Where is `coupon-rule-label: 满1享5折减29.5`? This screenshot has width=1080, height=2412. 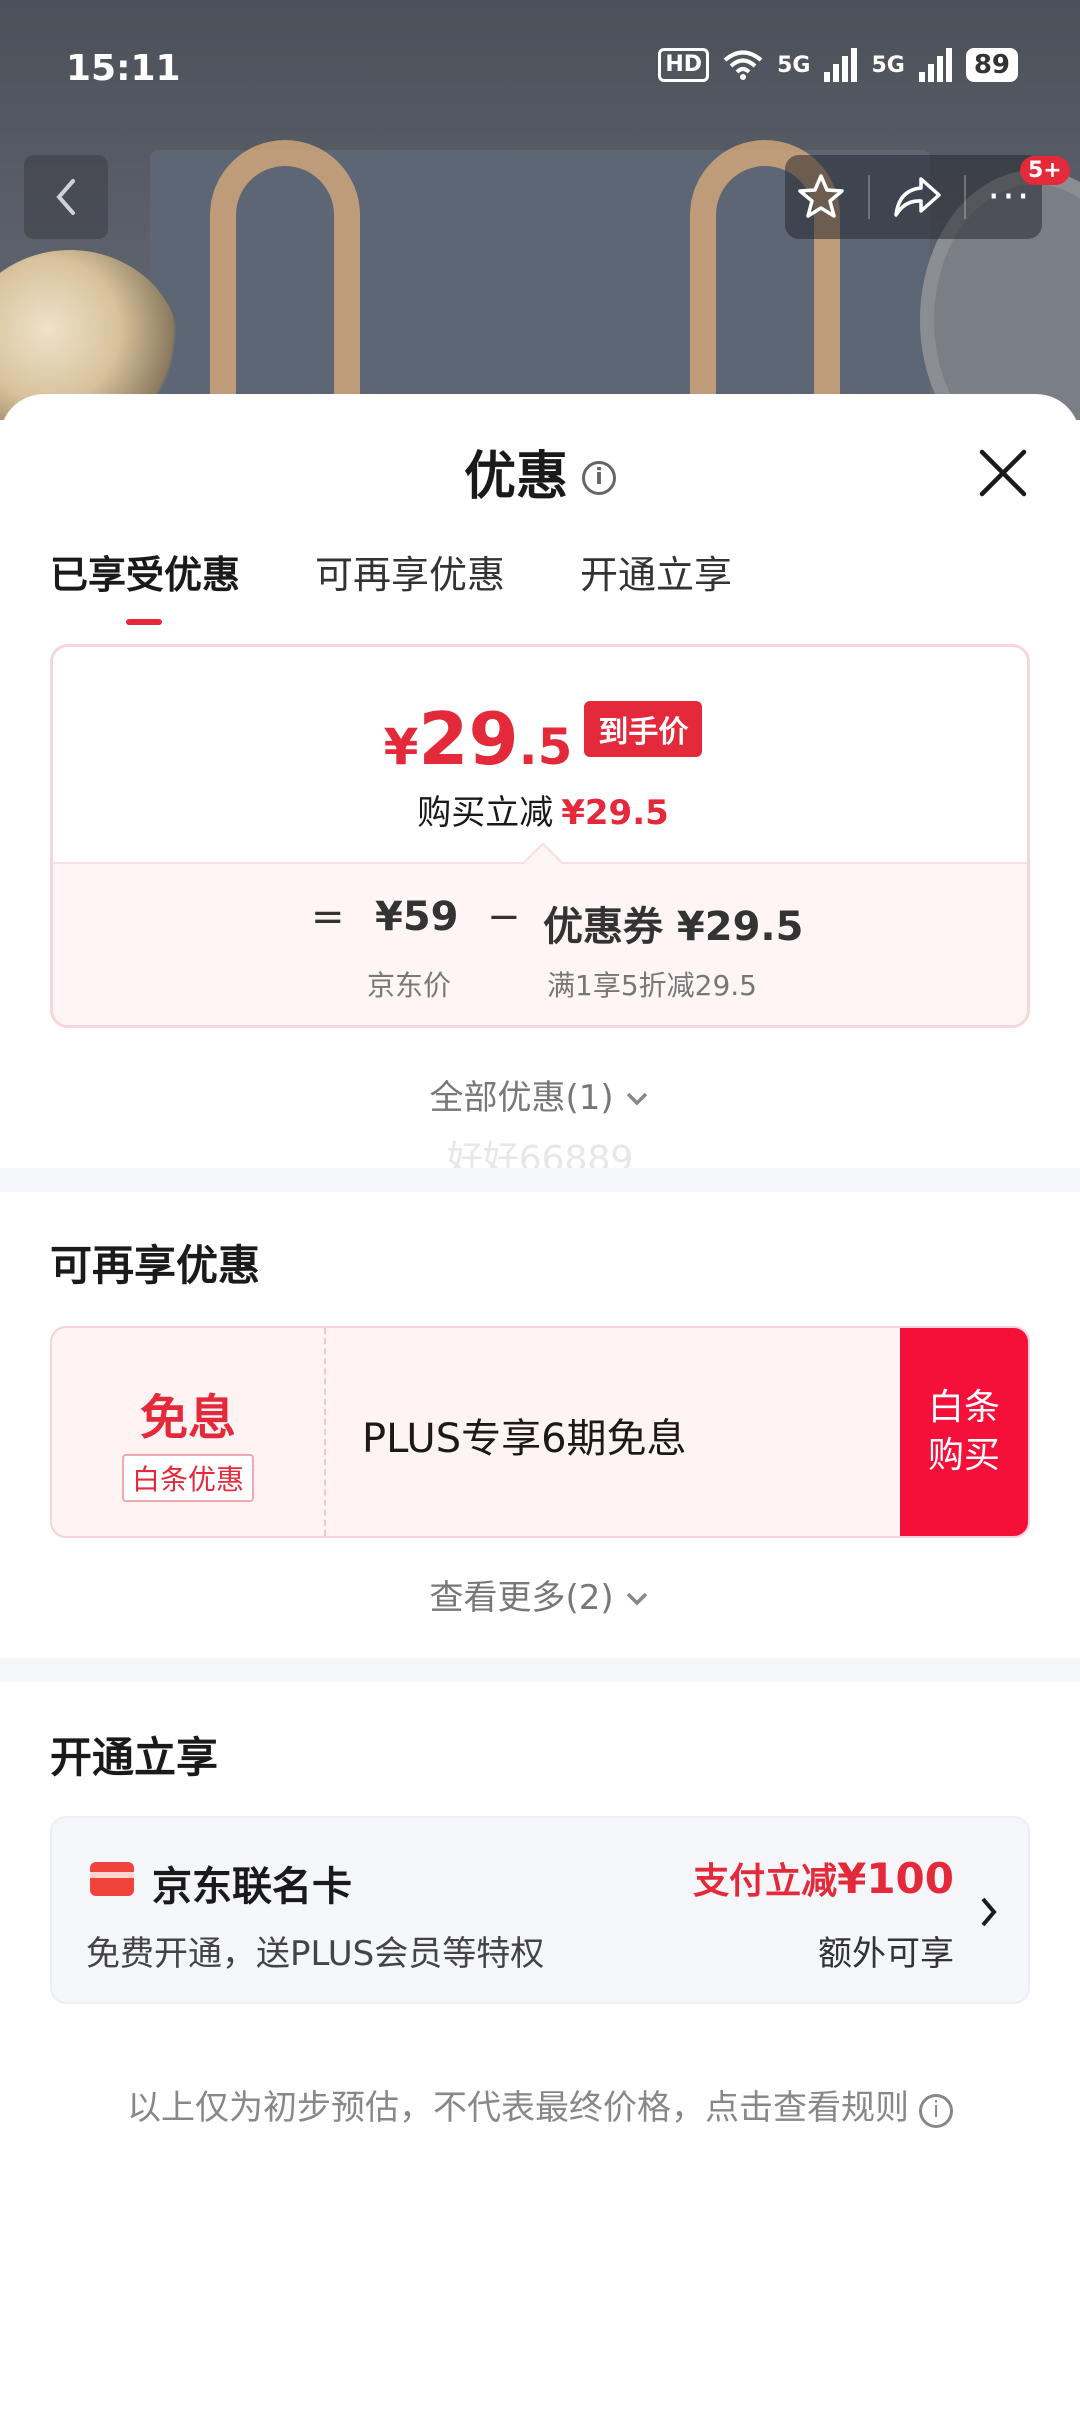
coupon-rule-label: 满1享5折减29.5 is located at coordinates (652, 985).